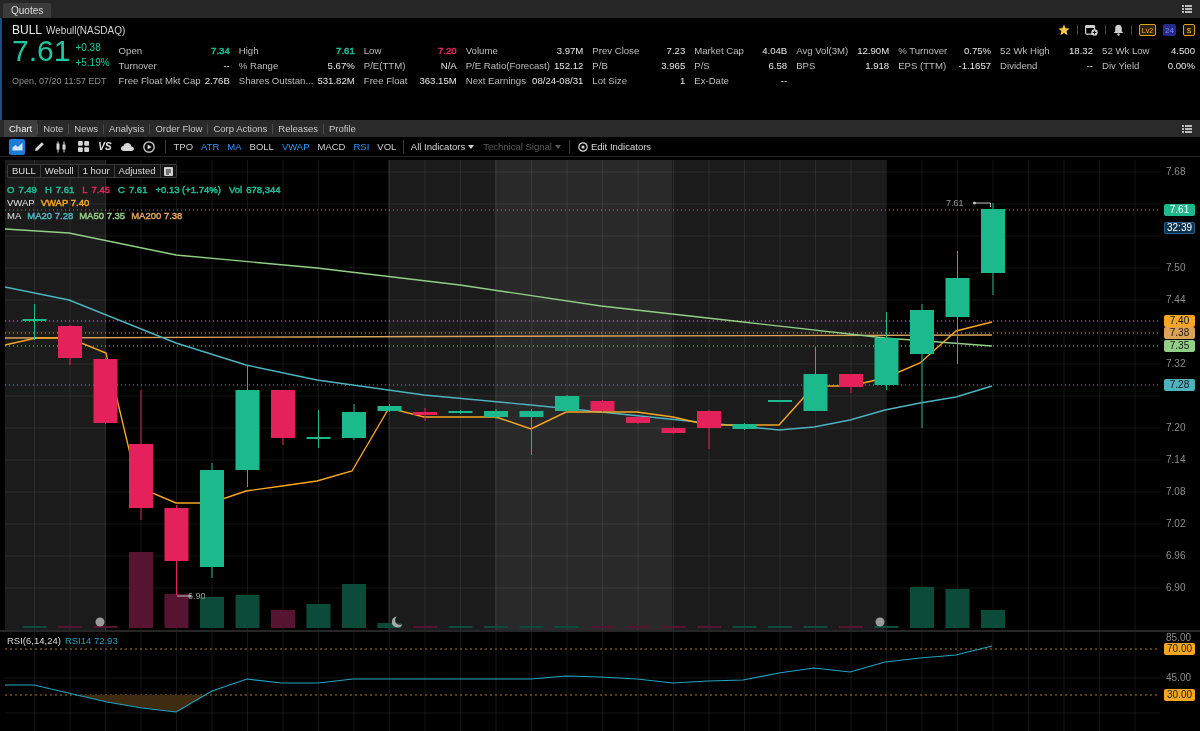  I want to click on ohlc-value: 678,344, so click(263, 189).